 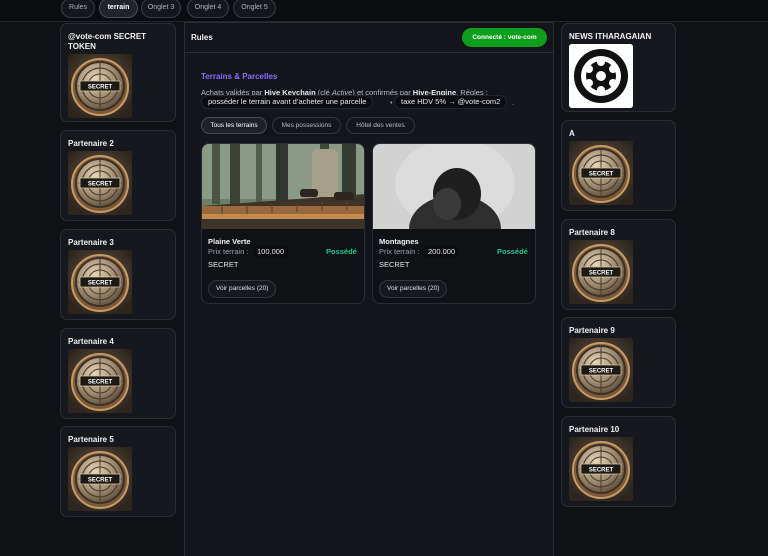 What do you see at coordinates (283, 186) in the screenshot?
I see `land-image-forest` at bounding box center [283, 186].